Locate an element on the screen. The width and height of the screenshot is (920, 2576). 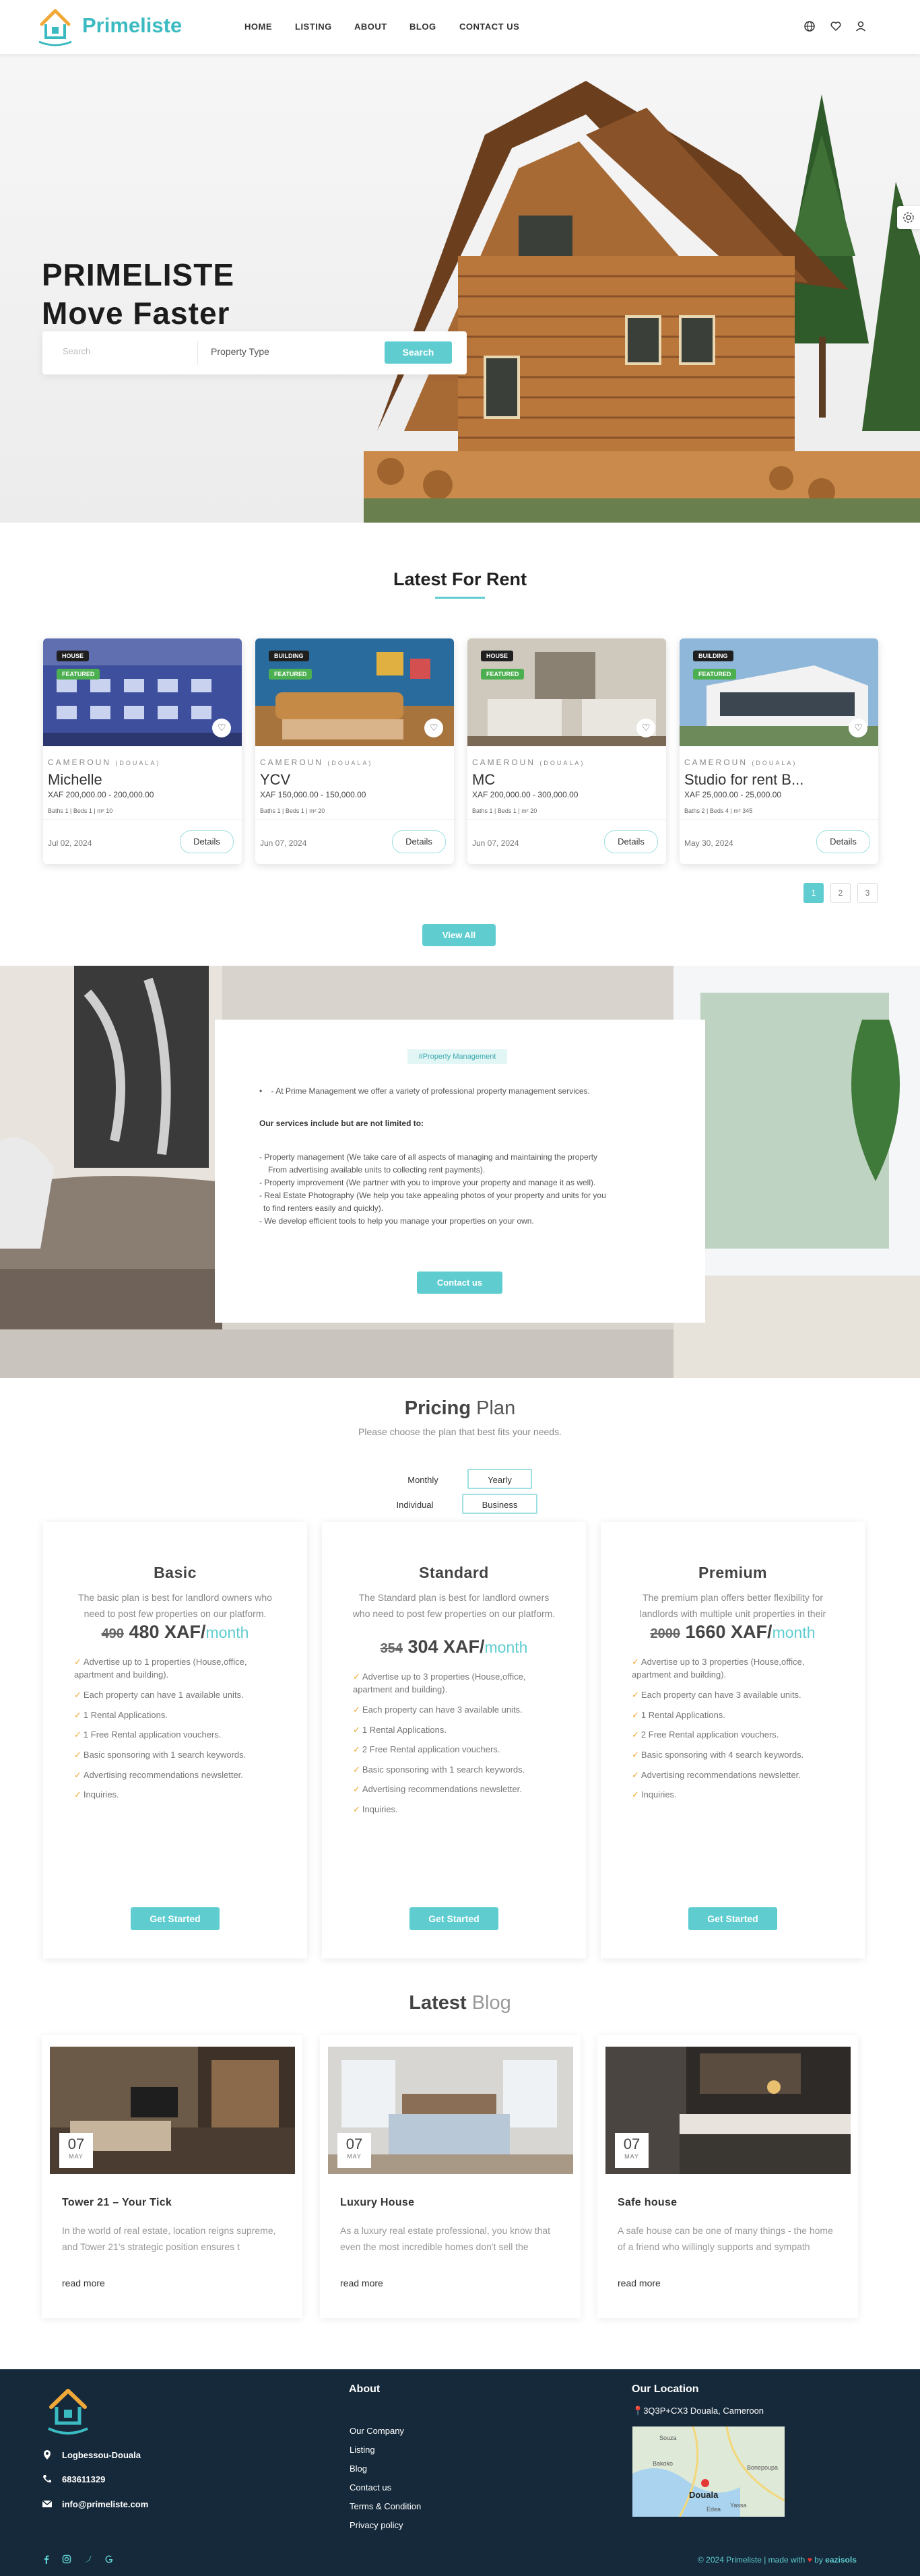
page-button-1: 1 is located at coordinates (813, 893).